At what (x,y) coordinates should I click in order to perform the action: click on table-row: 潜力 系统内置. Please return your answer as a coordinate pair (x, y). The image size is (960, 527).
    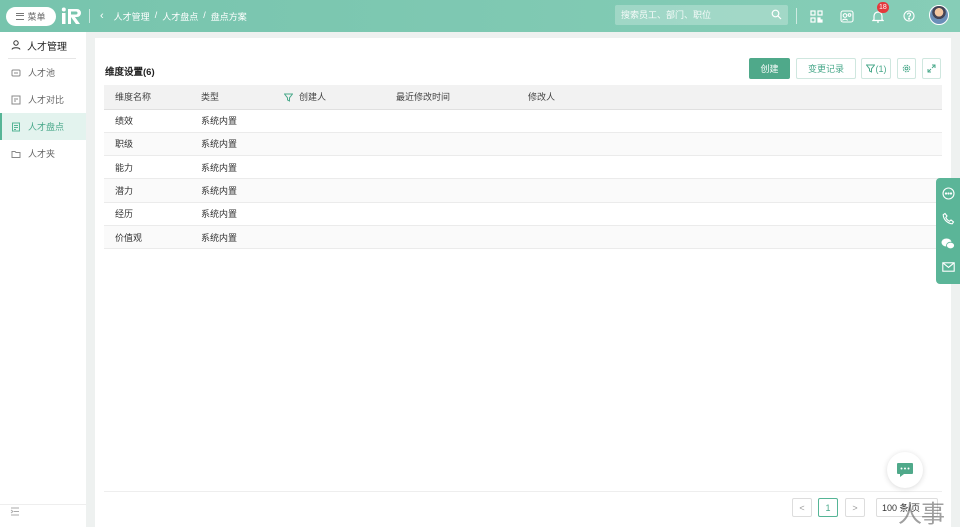
    Looking at the image, I should click on (523, 190).